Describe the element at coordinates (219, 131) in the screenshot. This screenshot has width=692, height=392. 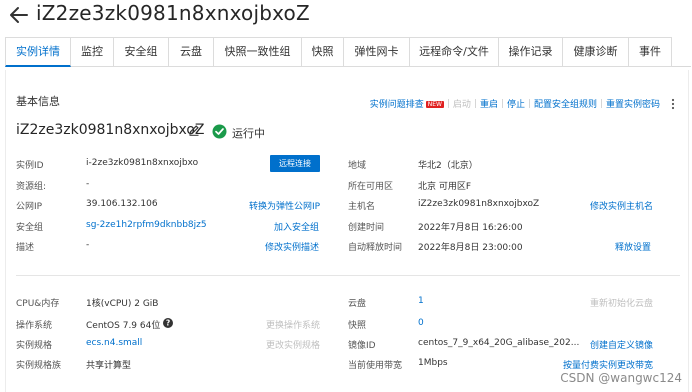
I see `running-status-icon` at that location.